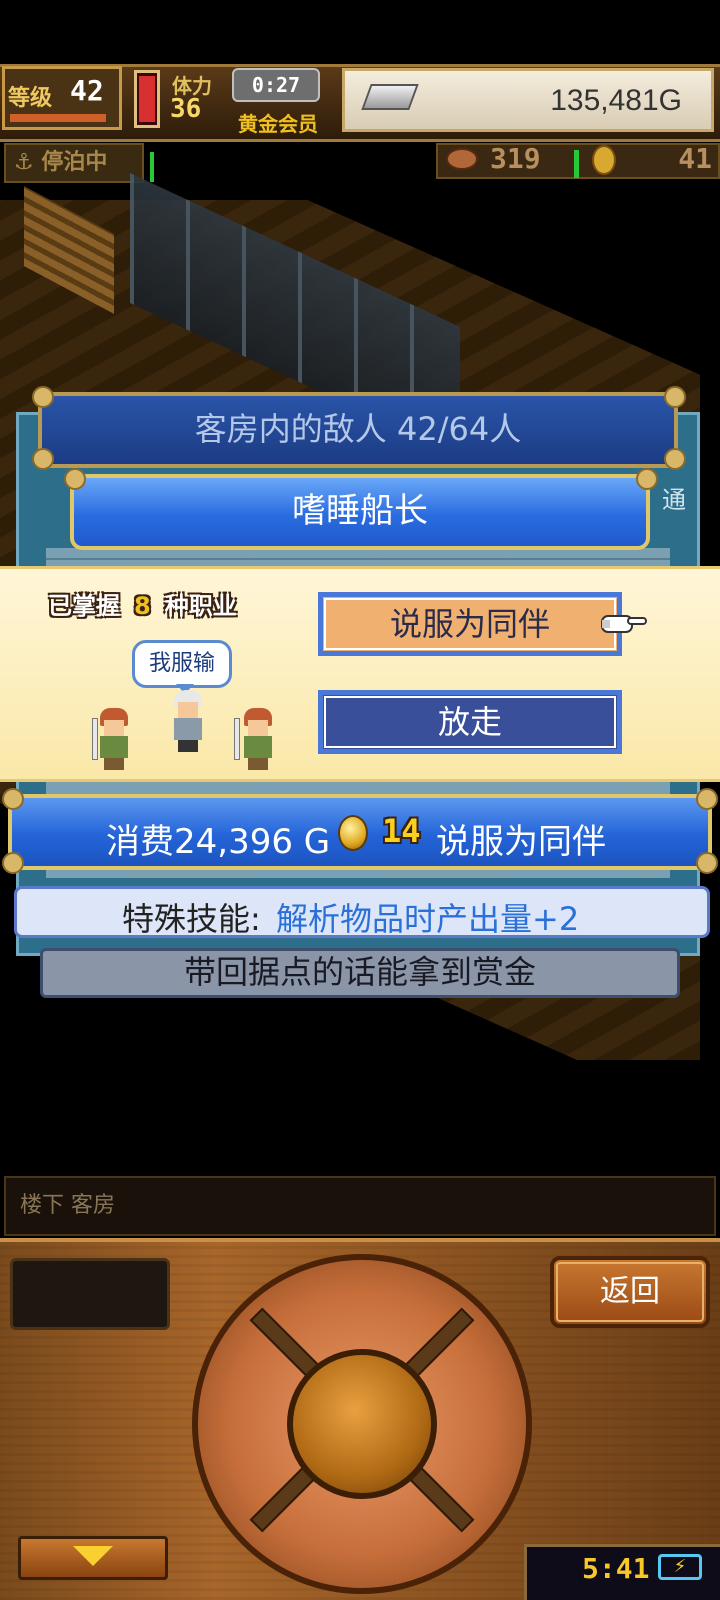 This screenshot has height=1600, width=720. What do you see at coordinates (401, 831) in the screenshot?
I see `cost-coin-count: 14` at bounding box center [401, 831].